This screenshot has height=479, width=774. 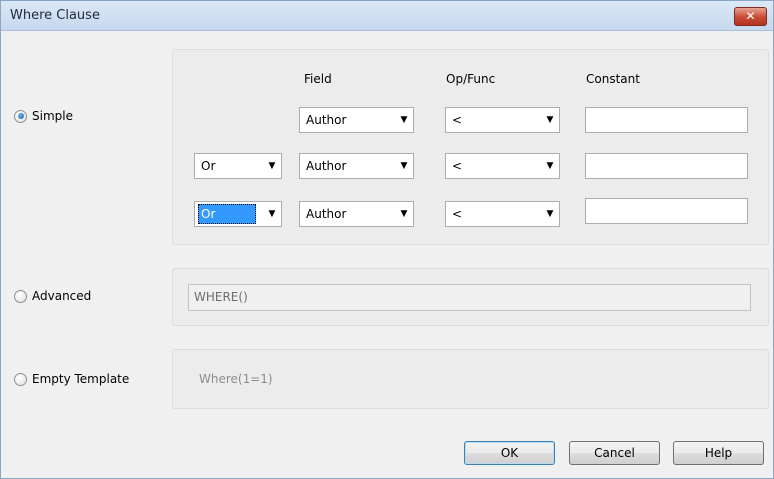 What do you see at coordinates (356, 120) in the screenshot?
I see `field-select-row1: Author ▼` at bounding box center [356, 120].